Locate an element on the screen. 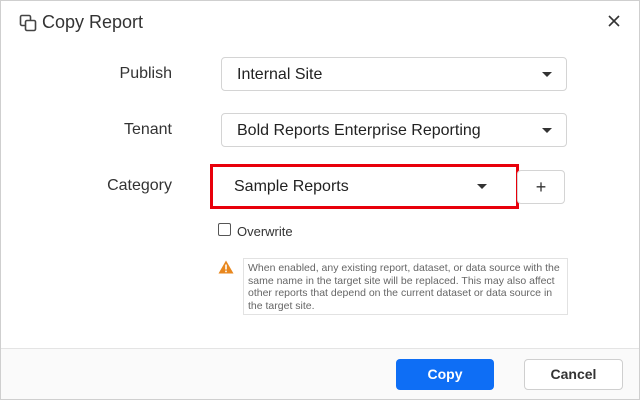 The image size is (640, 400). overwrite-label: Overwrite is located at coordinates (265, 231).